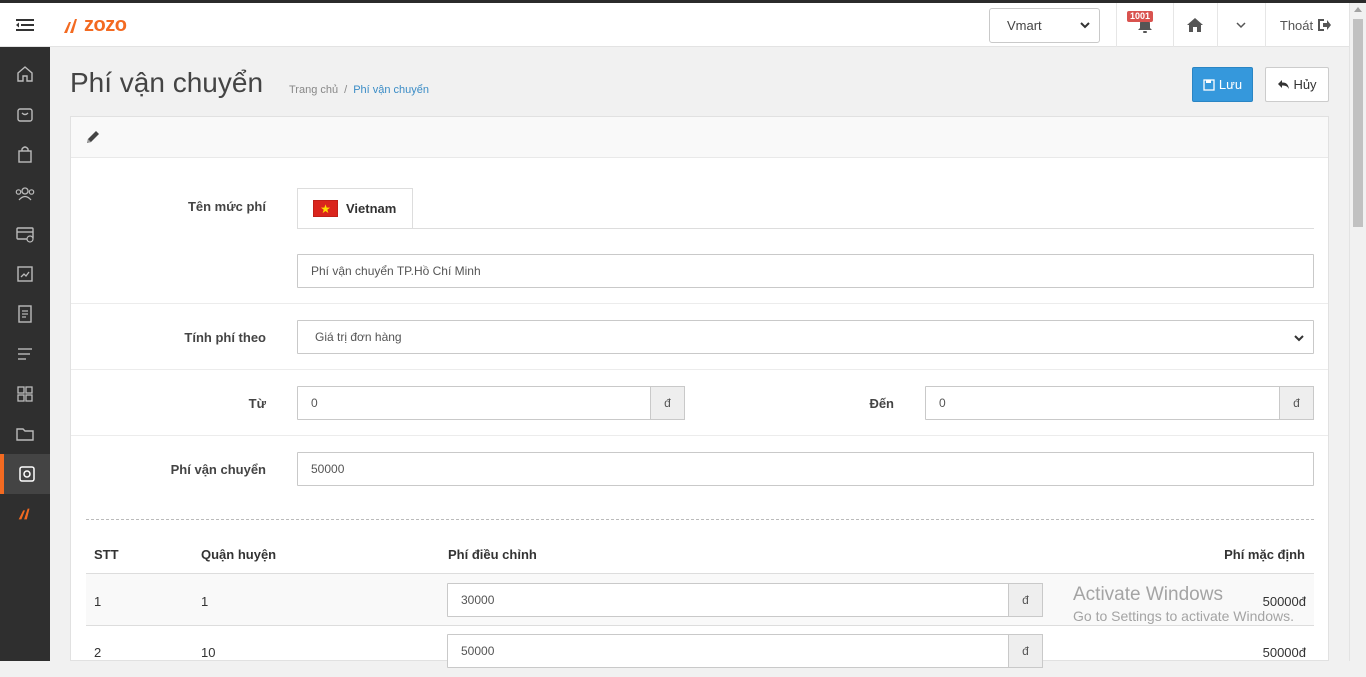  I want to click on save-label: Lưu, so click(1230, 84).